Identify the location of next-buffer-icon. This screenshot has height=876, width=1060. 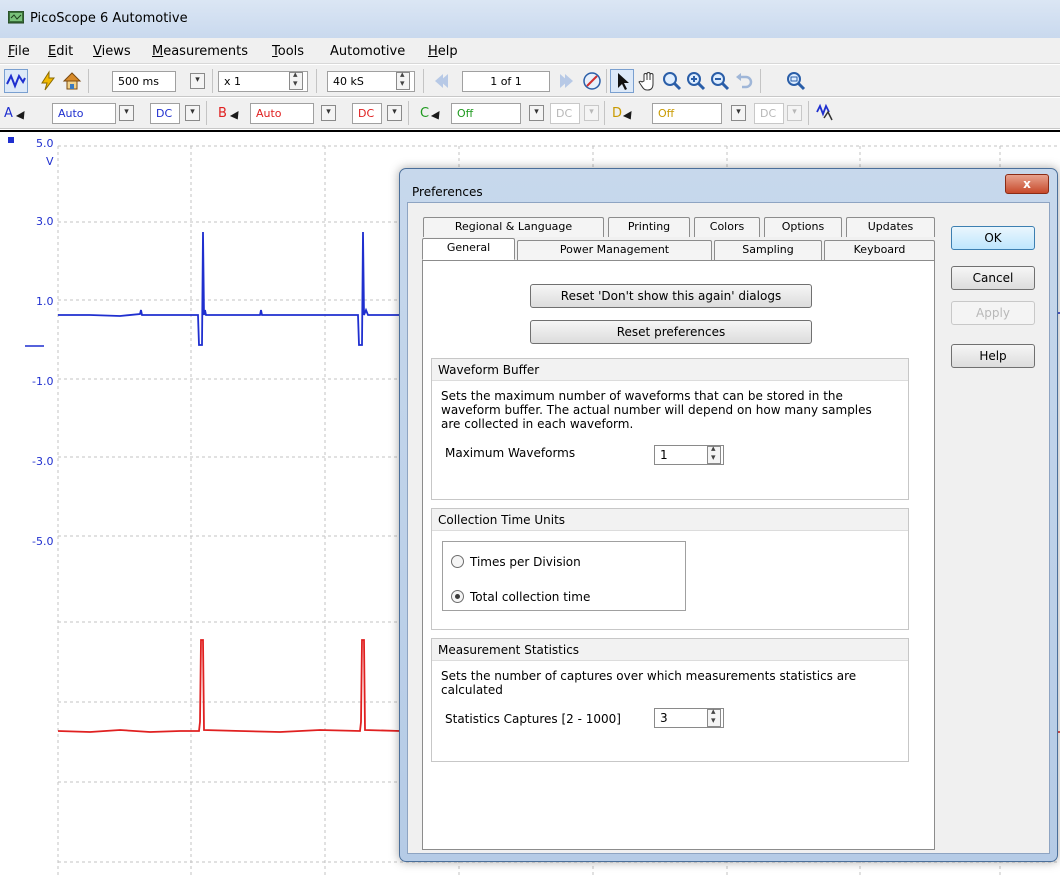
(568, 81).